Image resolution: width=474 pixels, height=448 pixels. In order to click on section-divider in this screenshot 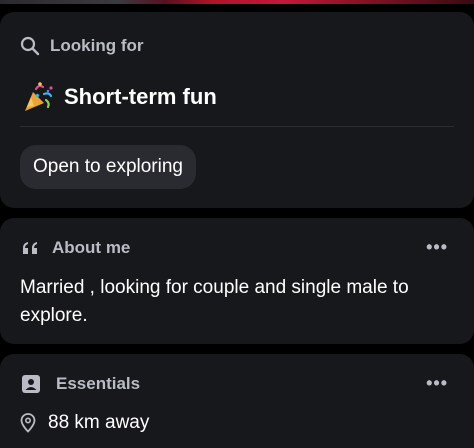, I will do `click(237, 126)`.